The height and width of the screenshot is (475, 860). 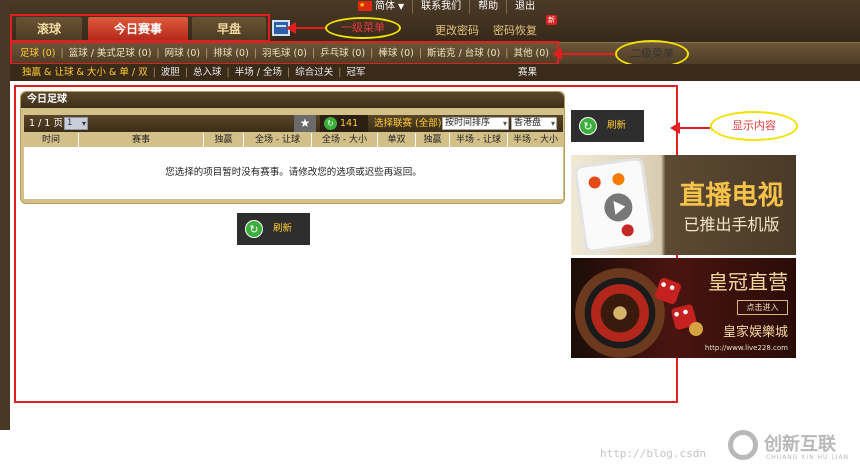 I want to click on bet-type-total-goals: 总入球, so click(x=207, y=72).